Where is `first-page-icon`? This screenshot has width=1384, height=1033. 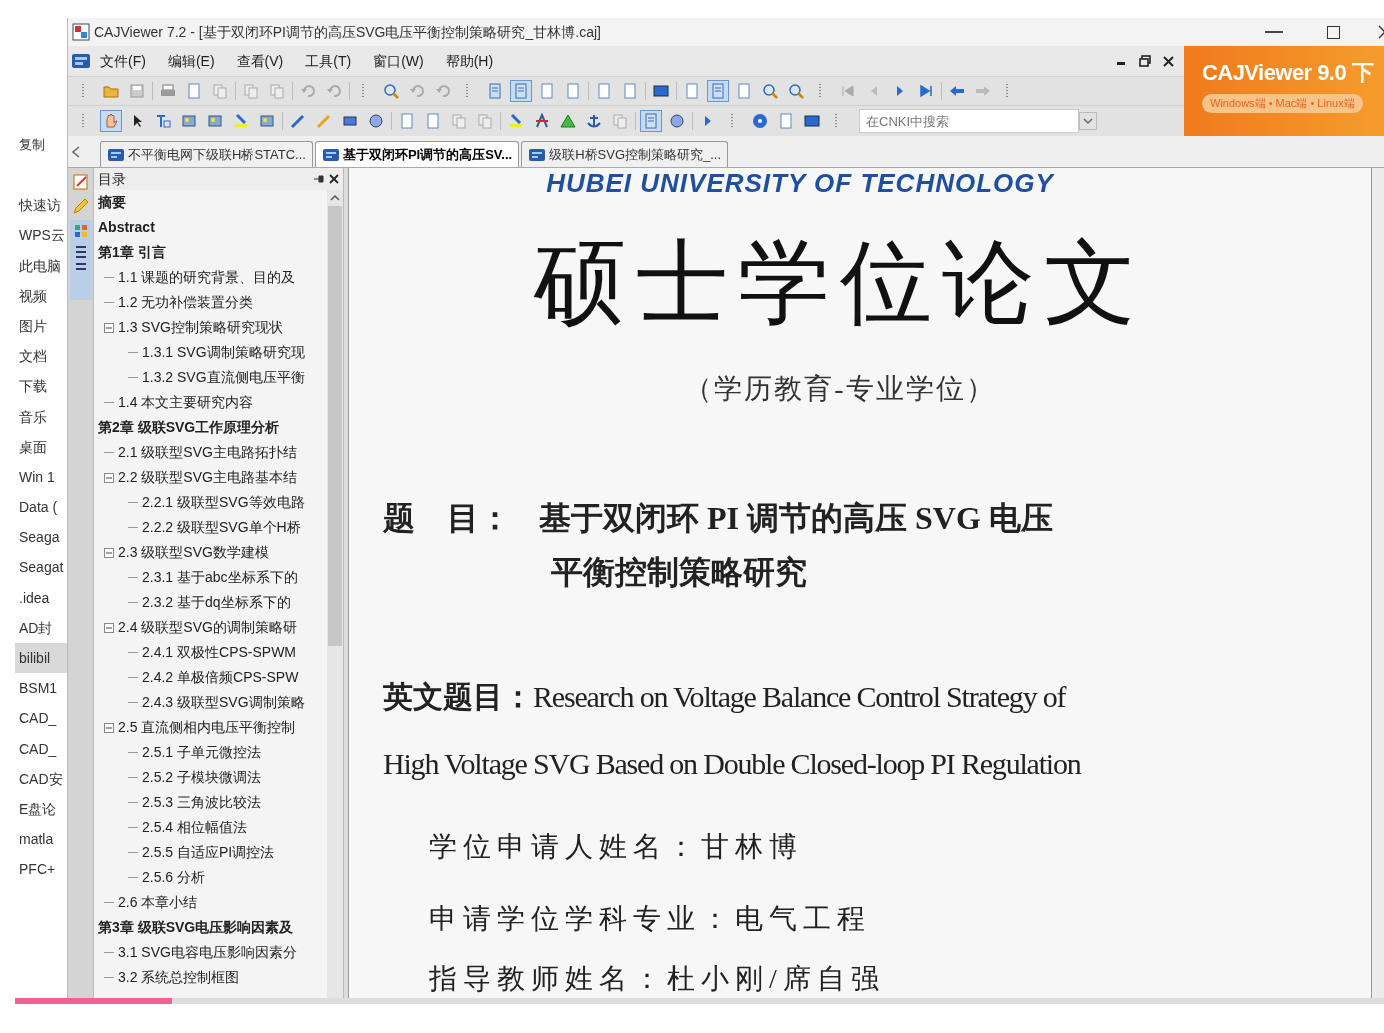
first-page-icon is located at coordinates (848, 91).